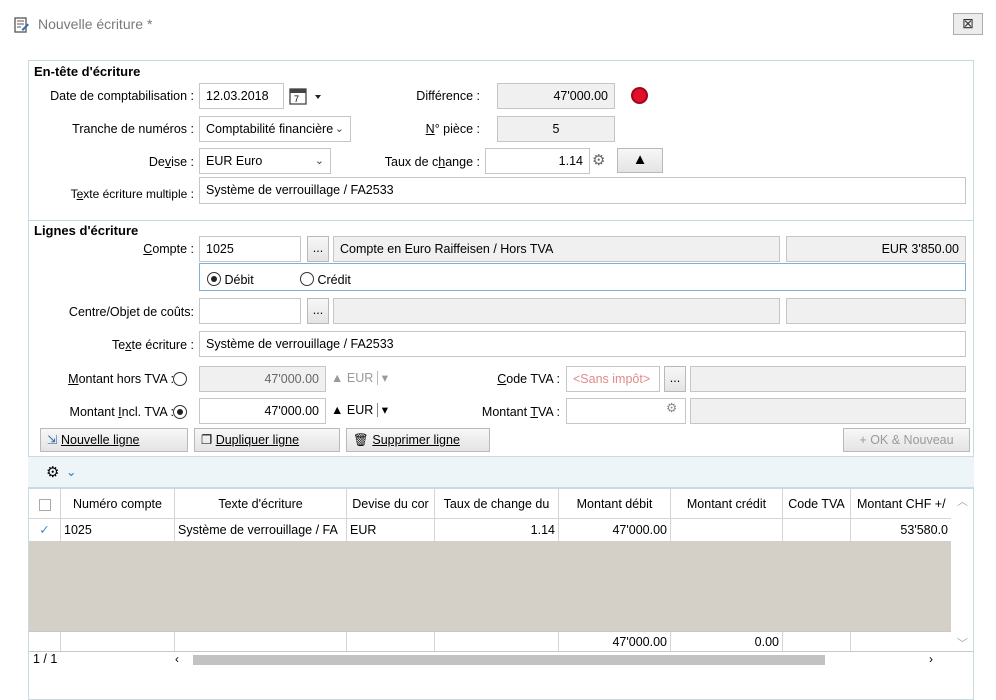 This screenshot has height=700, width=996. What do you see at coordinates (498, 24) in the screenshot?
I see `title-bar: Nouvelle écriture * ⊠` at bounding box center [498, 24].